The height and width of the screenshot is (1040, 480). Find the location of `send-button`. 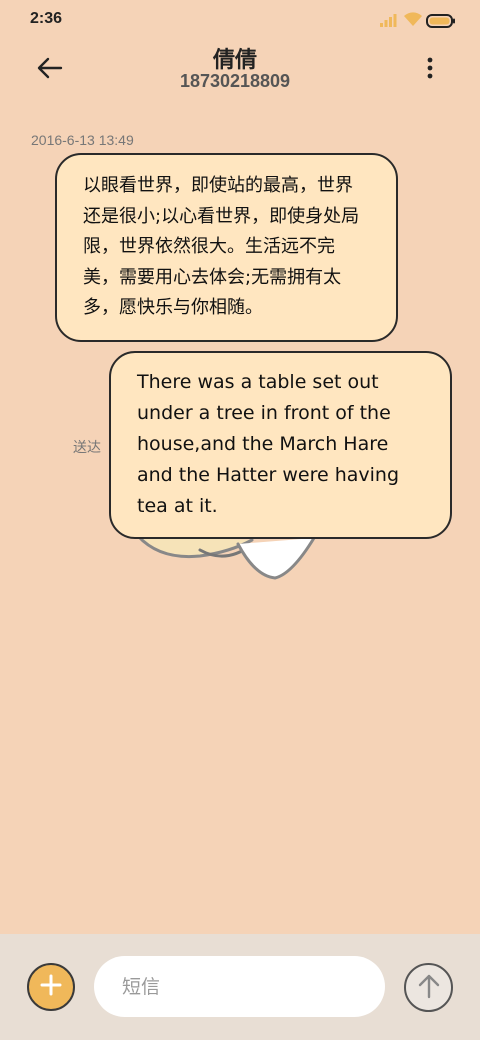

send-button is located at coordinates (428, 987).